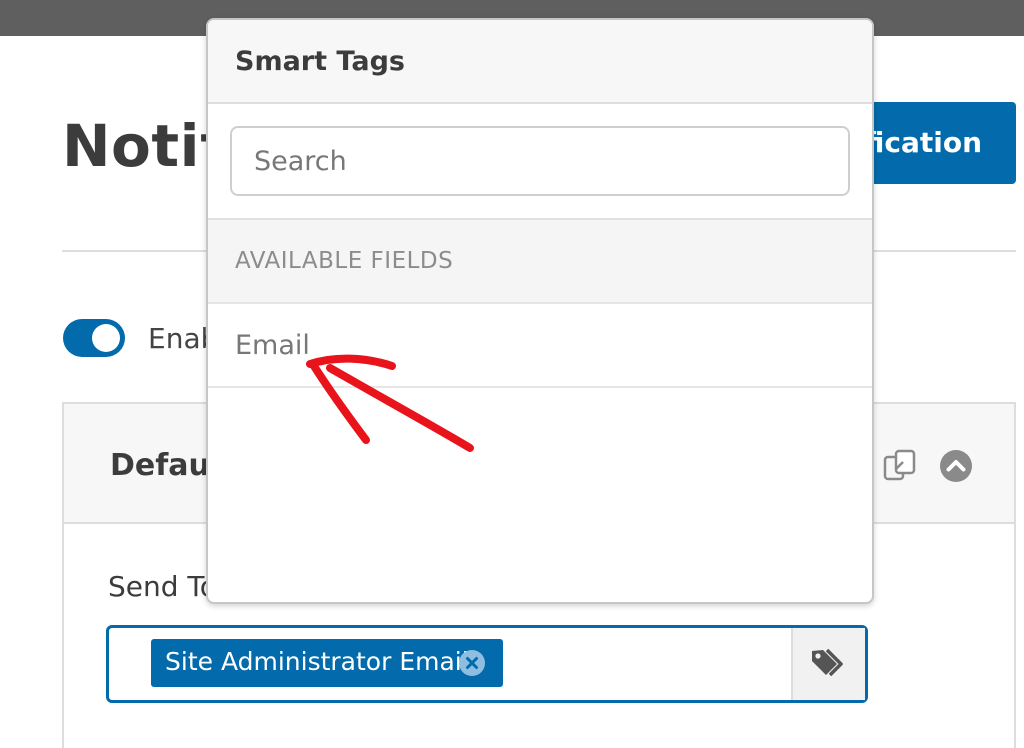 This screenshot has height=748, width=1024. I want to click on clone-icon, so click(900, 466).